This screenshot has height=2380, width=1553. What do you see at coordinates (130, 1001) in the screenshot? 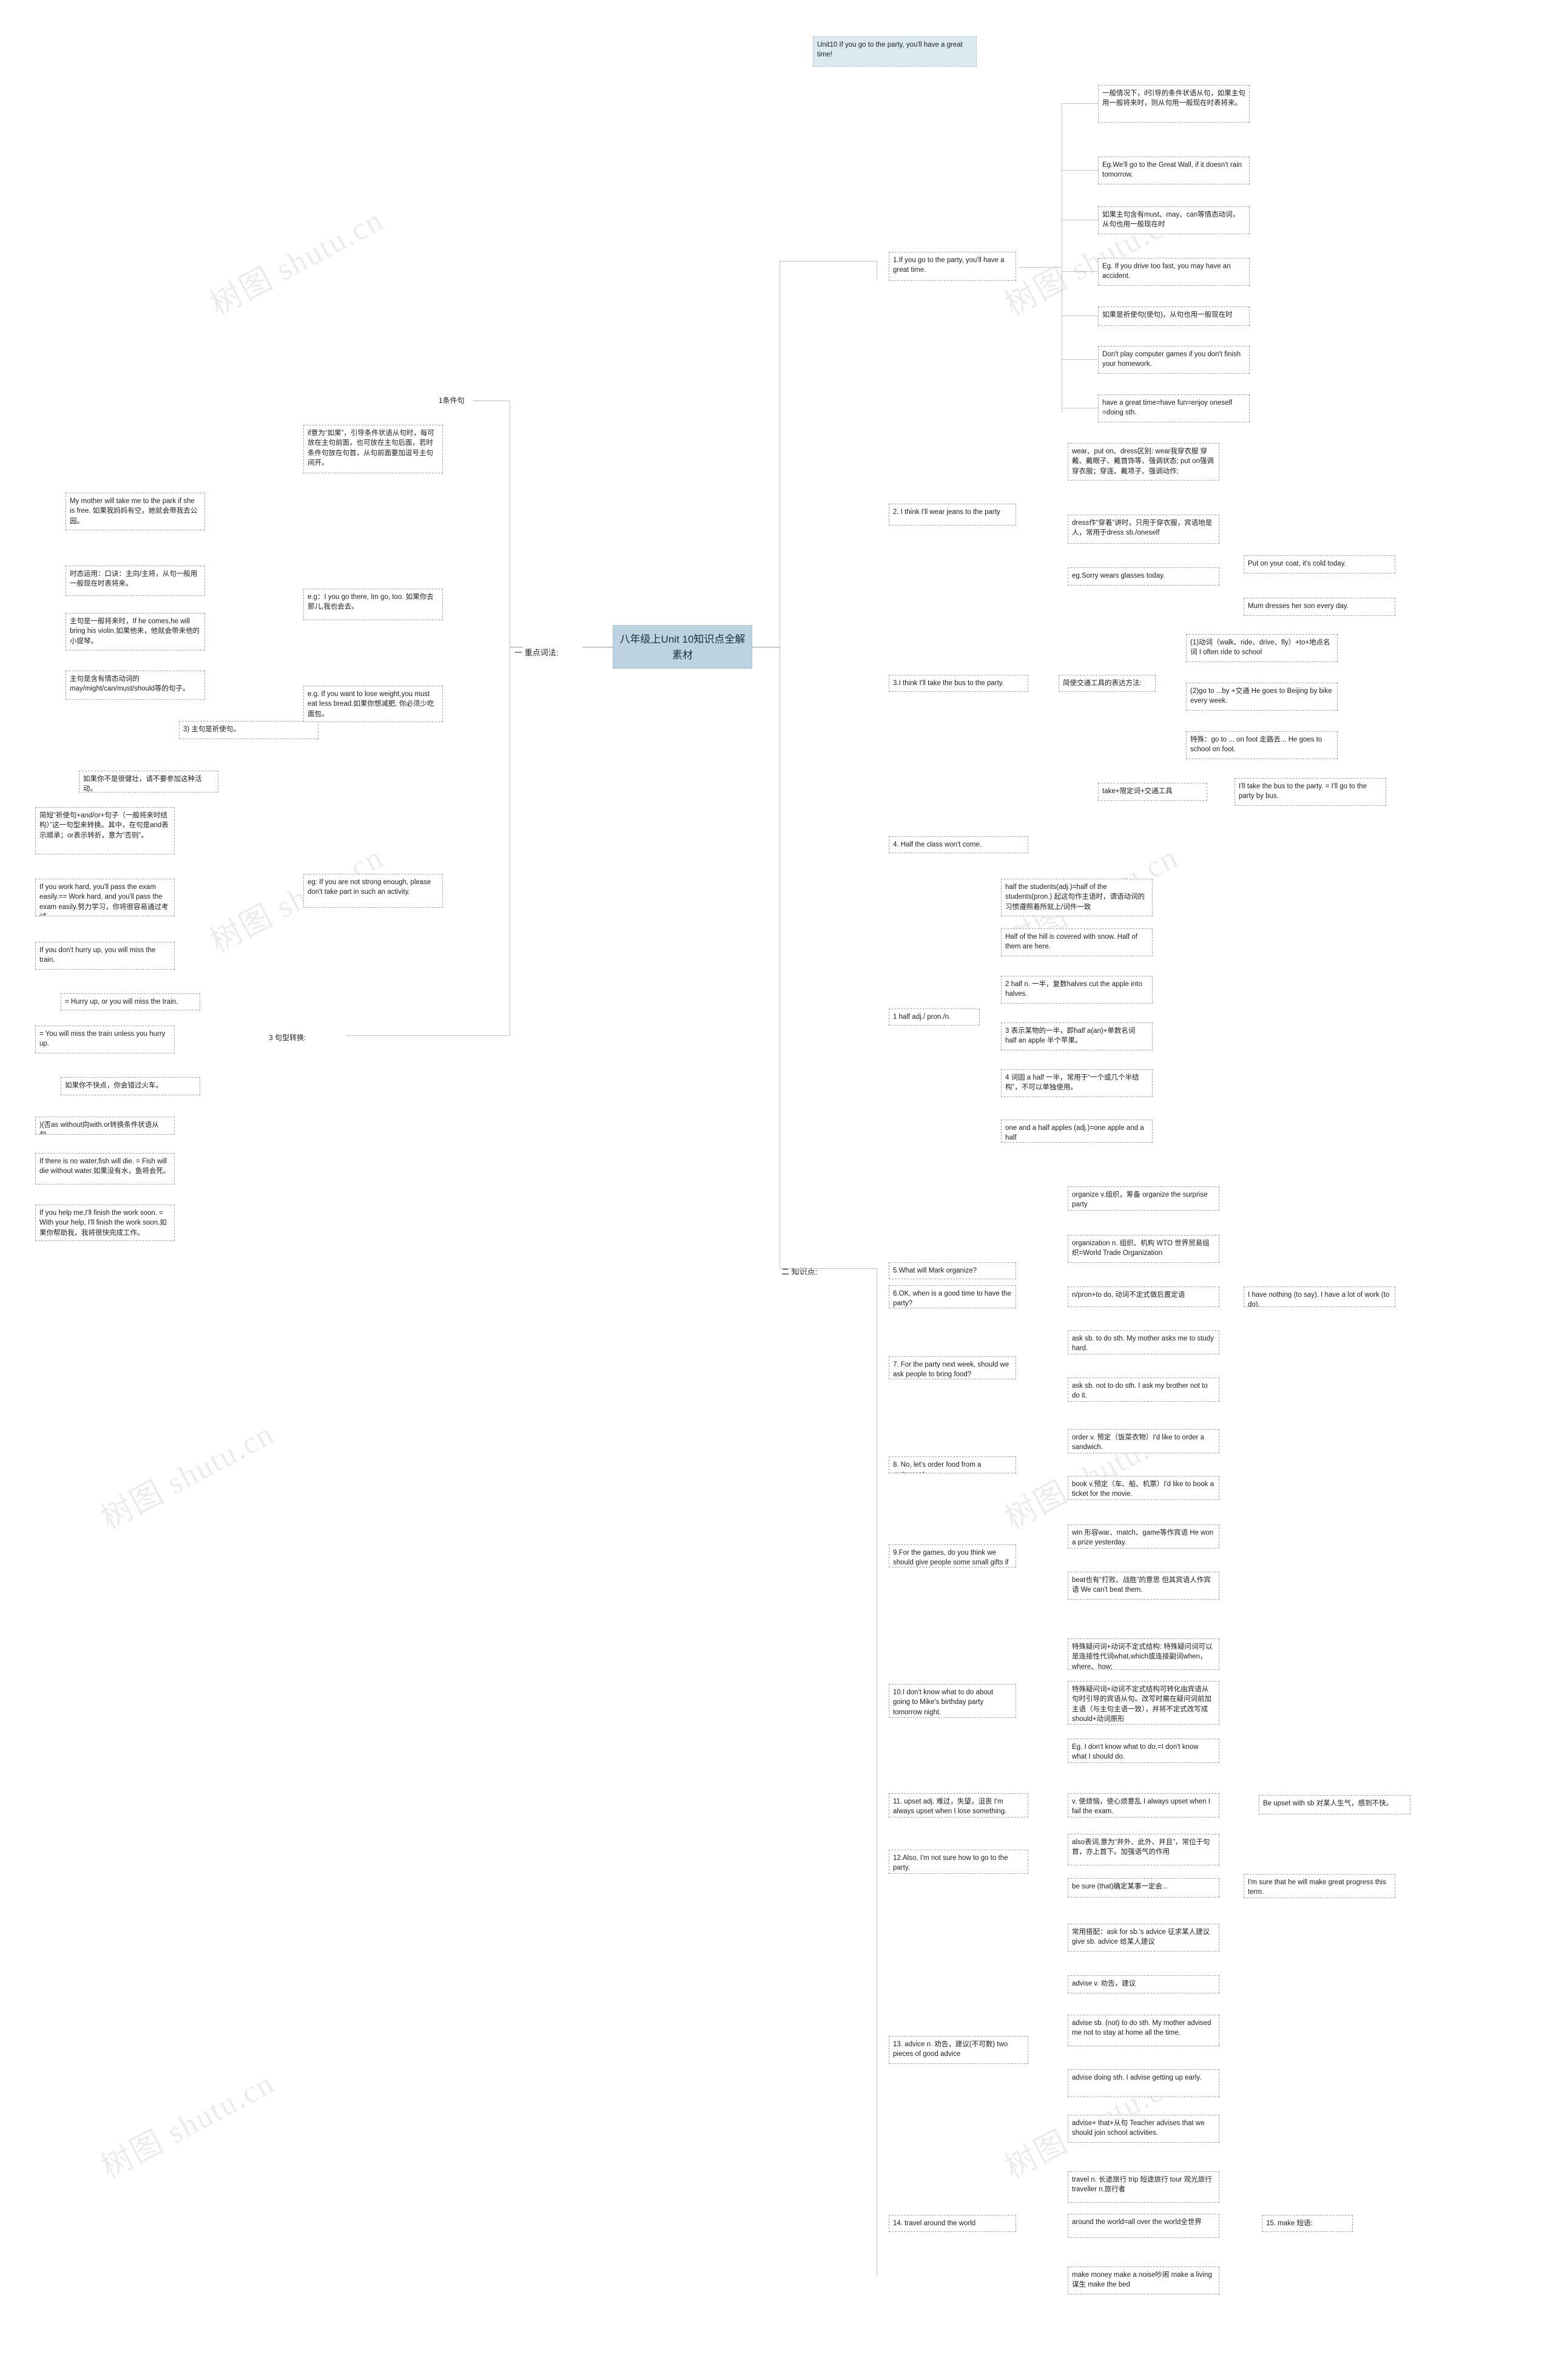
I see `grammar-t14: = Hurry up, or you will miss the train.` at bounding box center [130, 1001].